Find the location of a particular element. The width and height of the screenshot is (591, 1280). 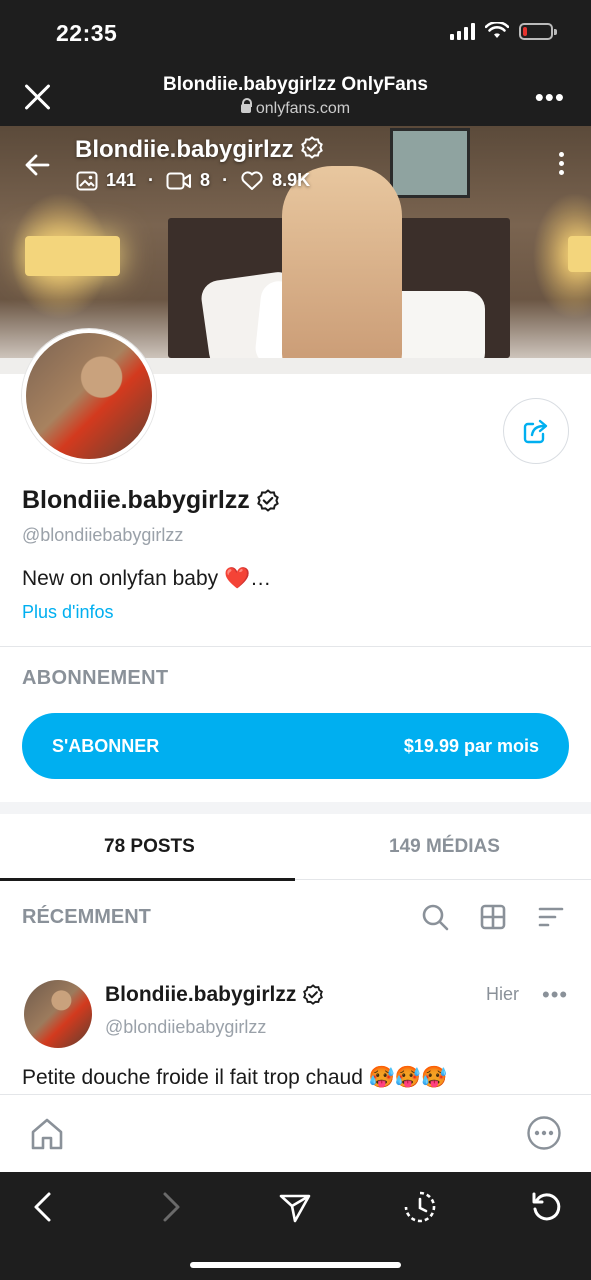

share-button is located at coordinates (536, 431).